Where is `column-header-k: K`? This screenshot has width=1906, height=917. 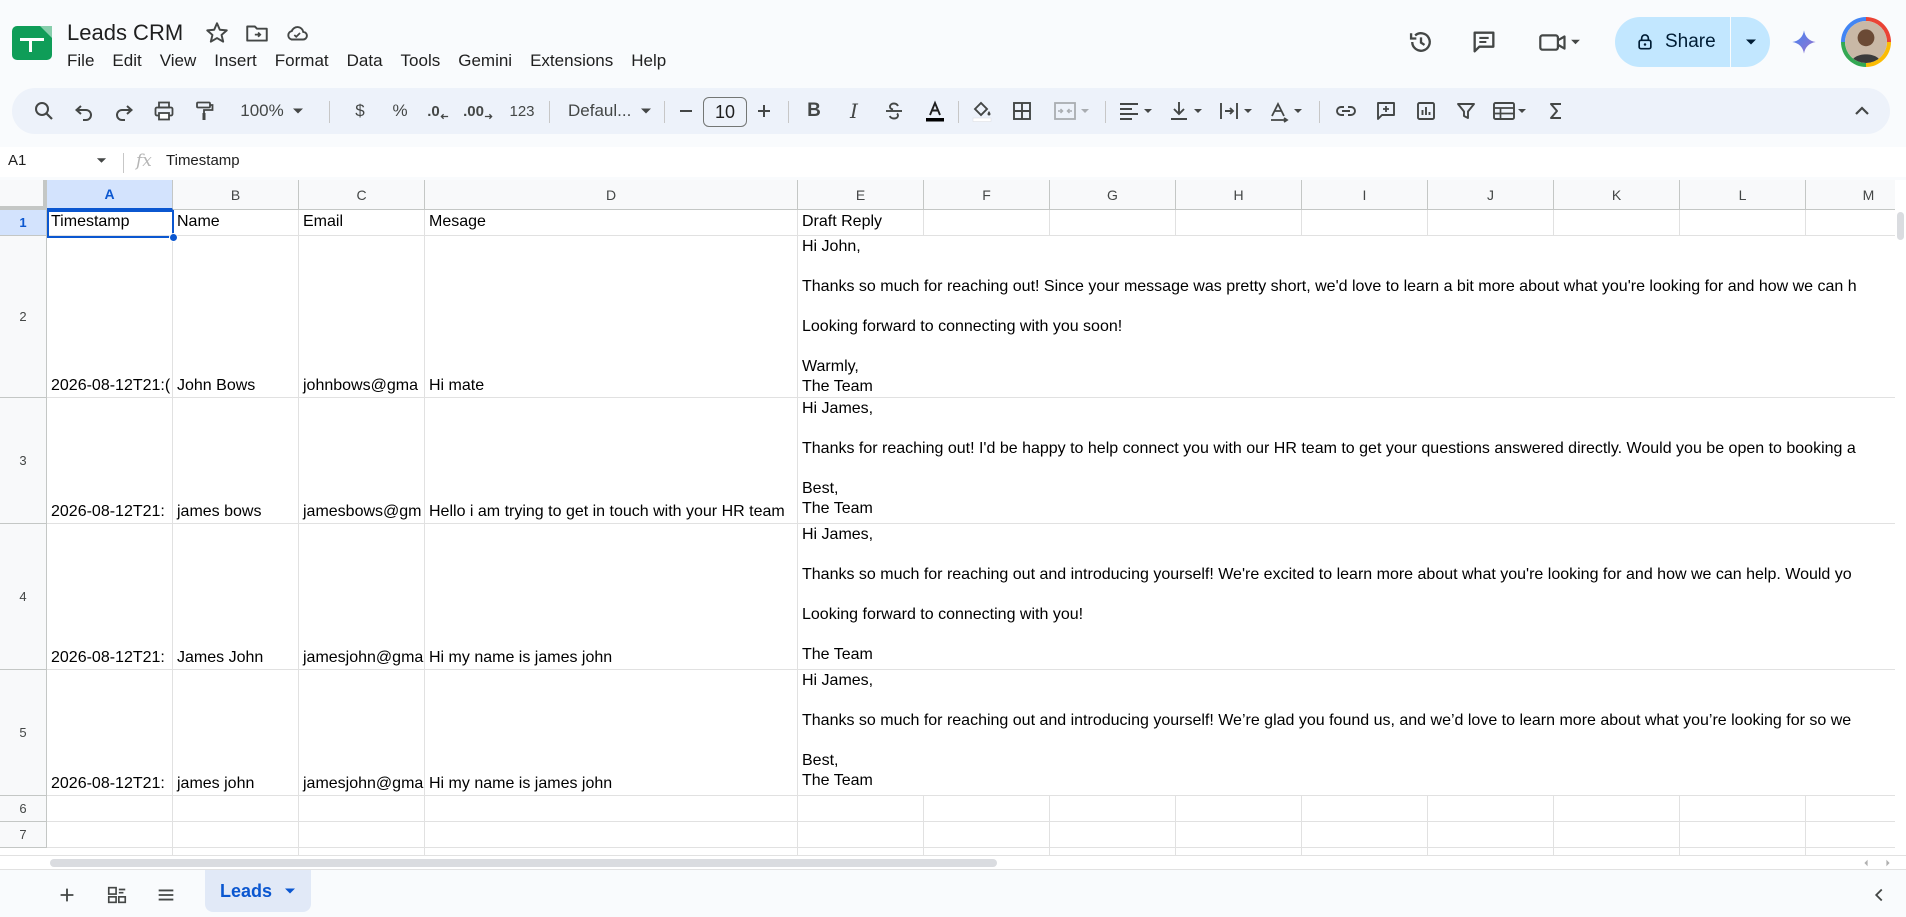
column-header-k: K is located at coordinates (1617, 195).